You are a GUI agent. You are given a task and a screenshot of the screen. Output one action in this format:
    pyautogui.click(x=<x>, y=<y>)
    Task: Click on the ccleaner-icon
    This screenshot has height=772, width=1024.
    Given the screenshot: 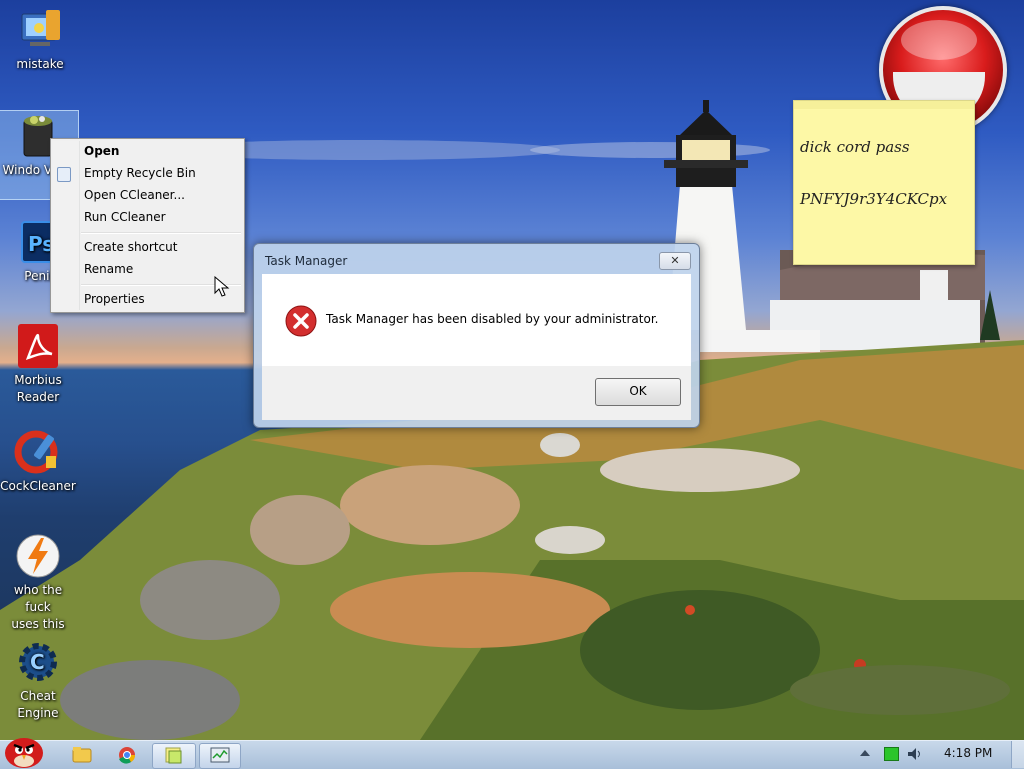 What is the action you would take?
    pyautogui.click(x=38, y=452)
    